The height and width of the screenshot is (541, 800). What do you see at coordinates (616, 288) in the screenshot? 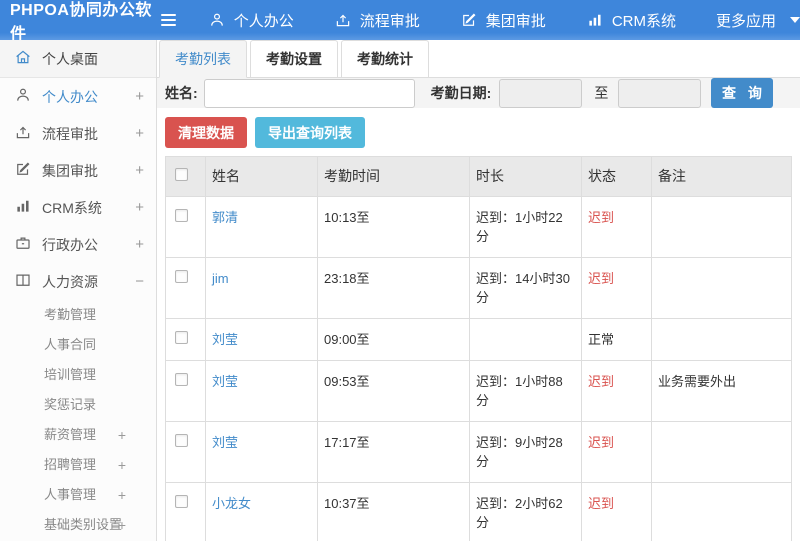
I see `status-cell: 迟到` at bounding box center [616, 288].